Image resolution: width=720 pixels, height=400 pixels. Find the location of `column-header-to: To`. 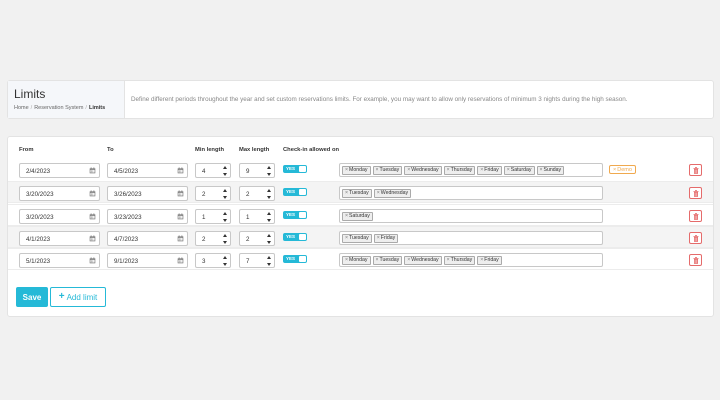

column-header-to: To is located at coordinates (110, 150).